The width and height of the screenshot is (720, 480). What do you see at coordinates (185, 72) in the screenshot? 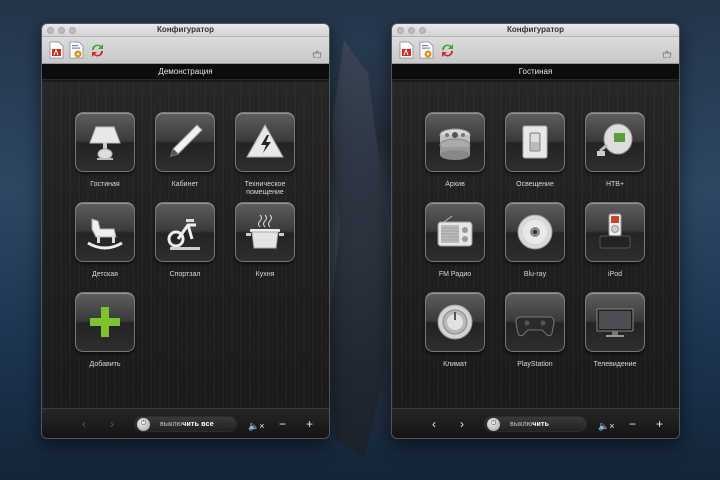
I see `section-header: Демонстрация` at bounding box center [185, 72].